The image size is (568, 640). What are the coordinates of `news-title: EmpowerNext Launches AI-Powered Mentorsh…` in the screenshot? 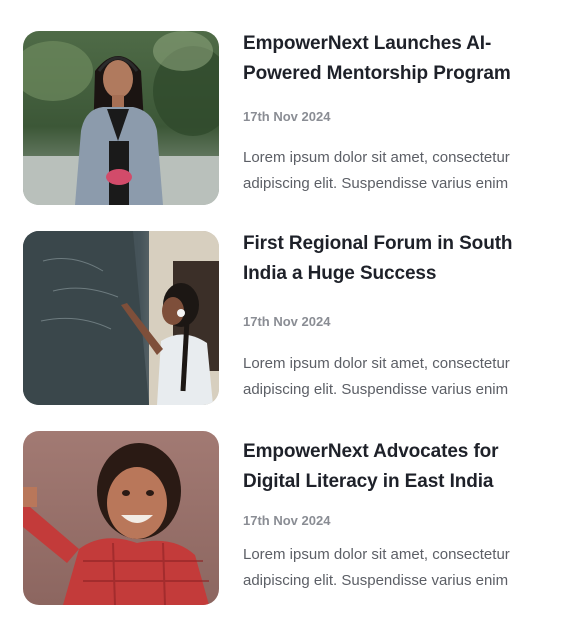 It's located at (393, 59).